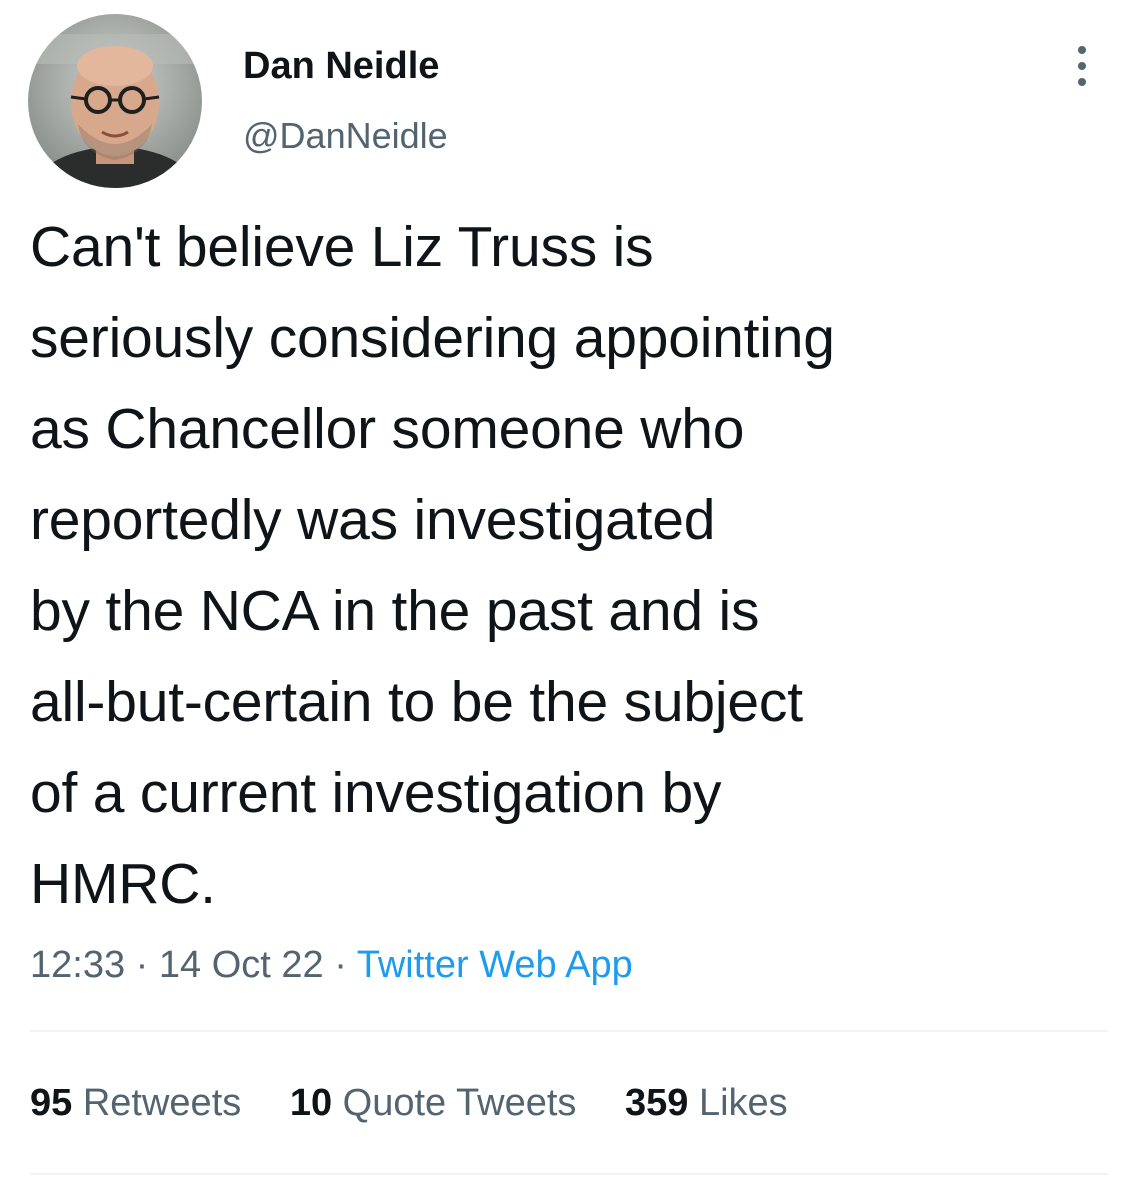 This screenshot has height=1200, width=1121. Describe the element at coordinates (311, 1103) in the screenshot. I see `quote-tweets-count: 10` at that location.